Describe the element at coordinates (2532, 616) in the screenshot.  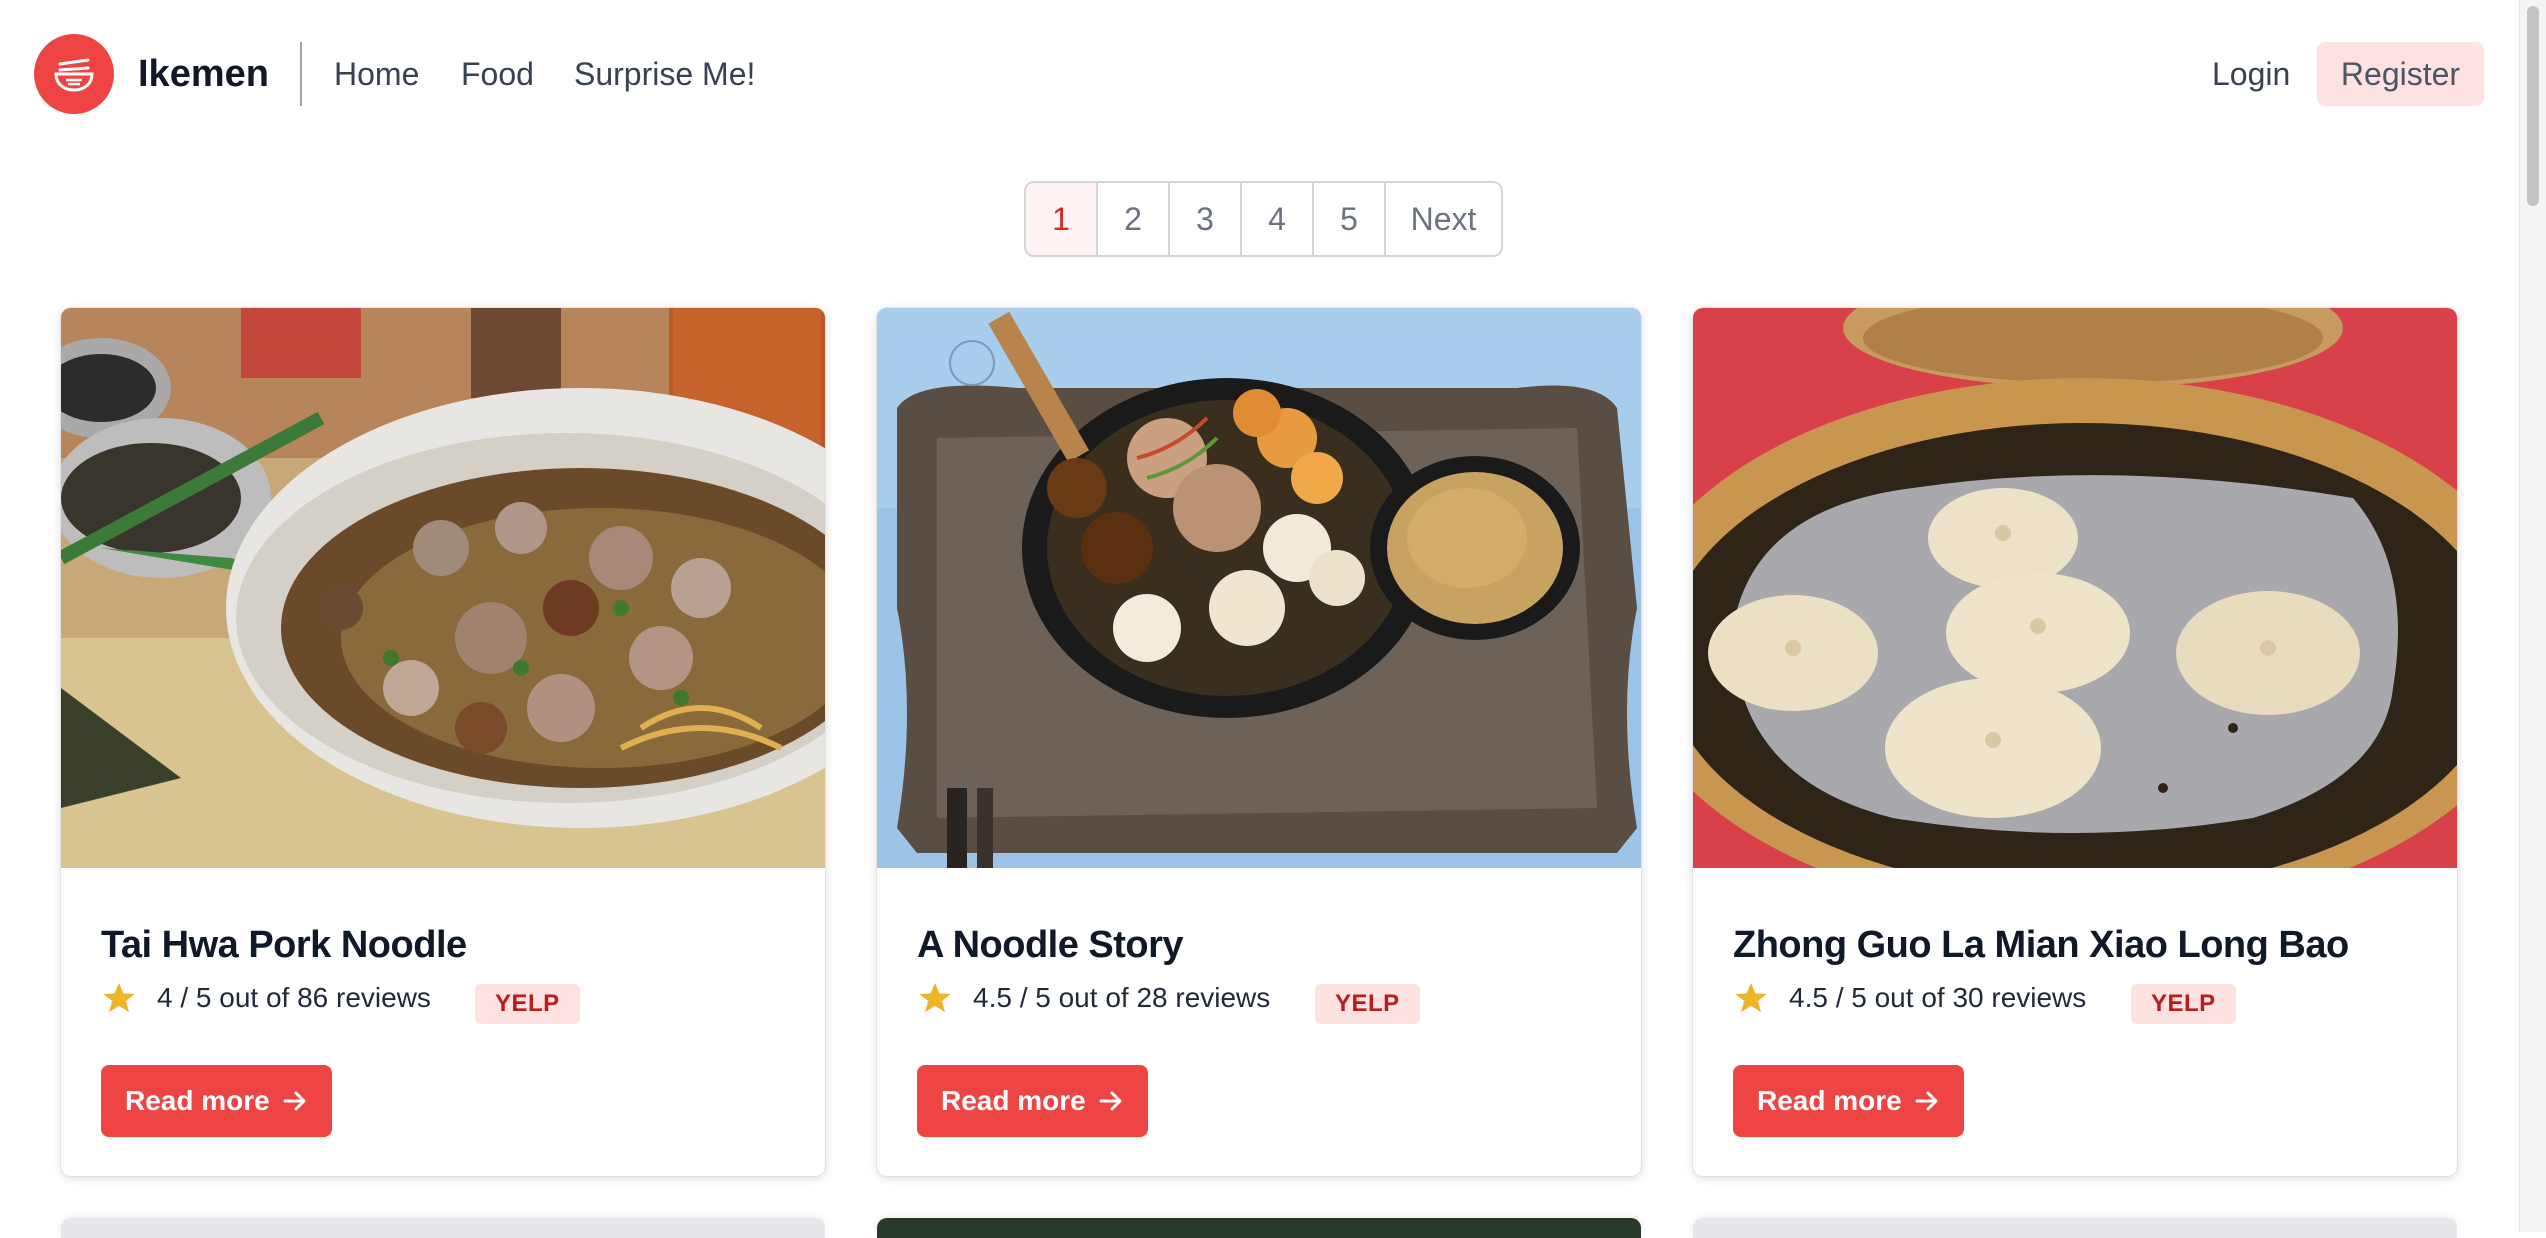
I see `page-scrollbar` at that location.